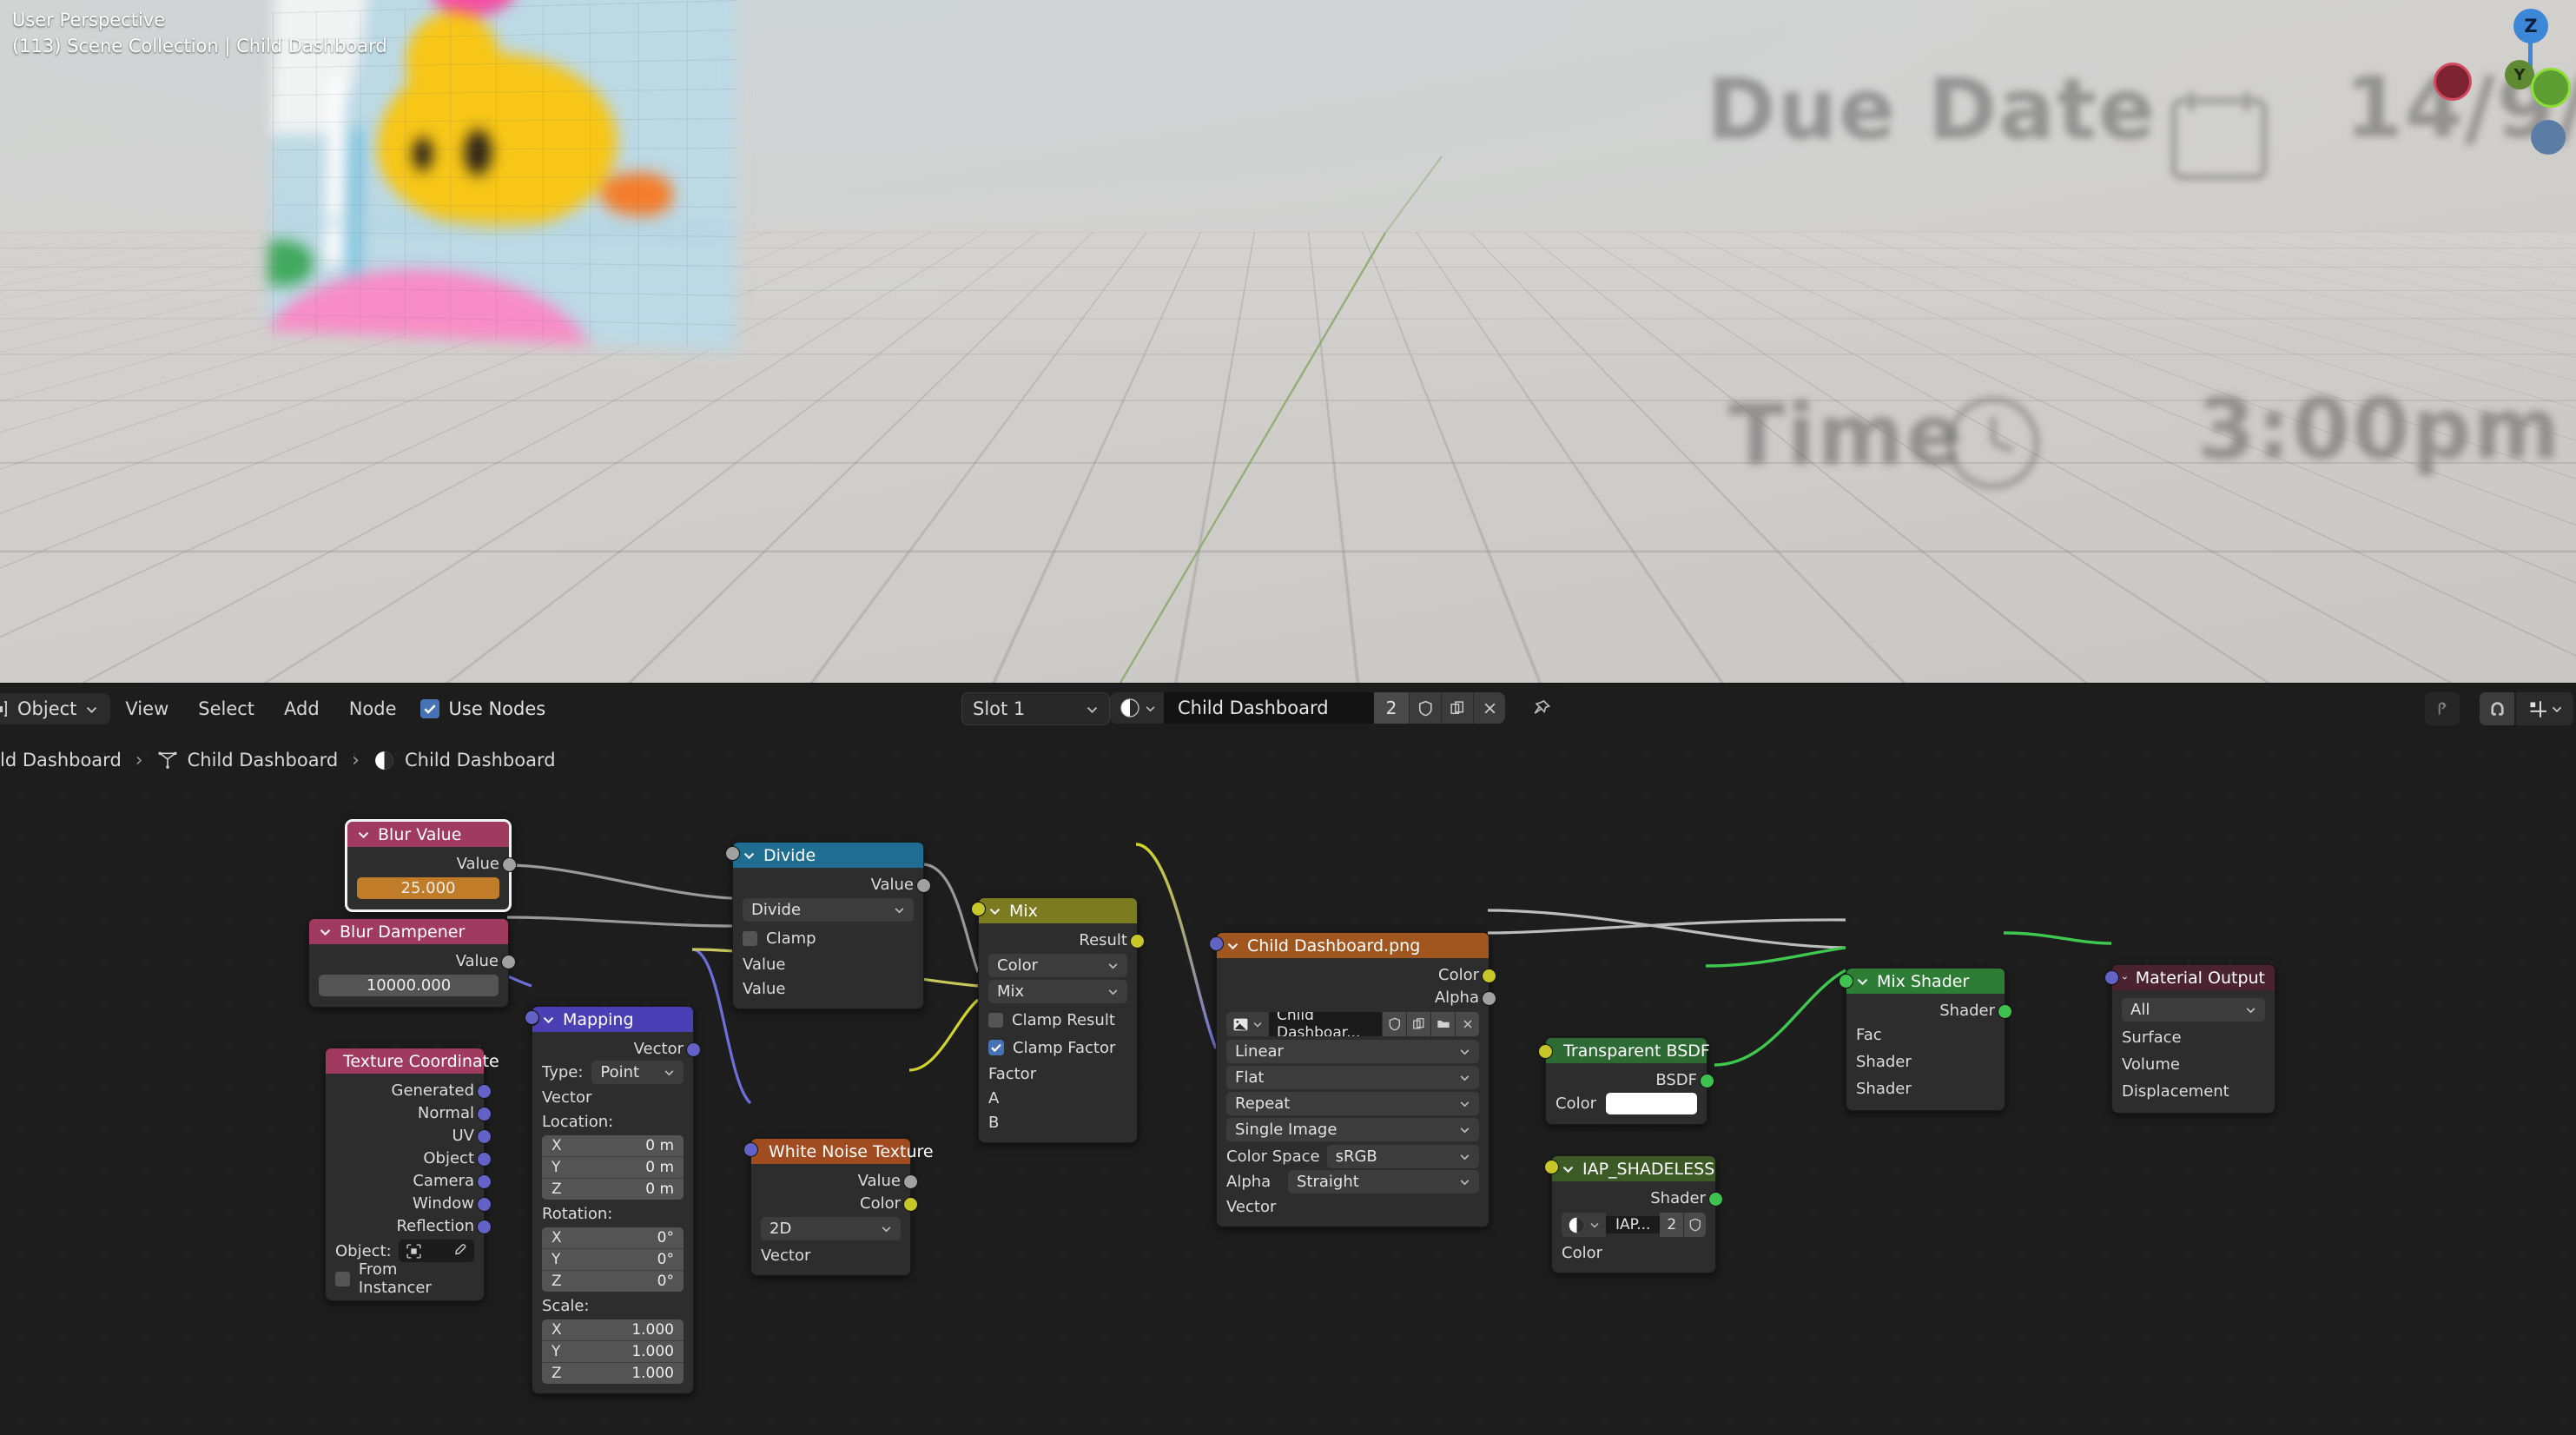 The width and height of the screenshot is (2576, 1435). Describe the element at coordinates (1352, 1051) in the screenshot. I see `interpolation-dropdown: Linear` at that location.